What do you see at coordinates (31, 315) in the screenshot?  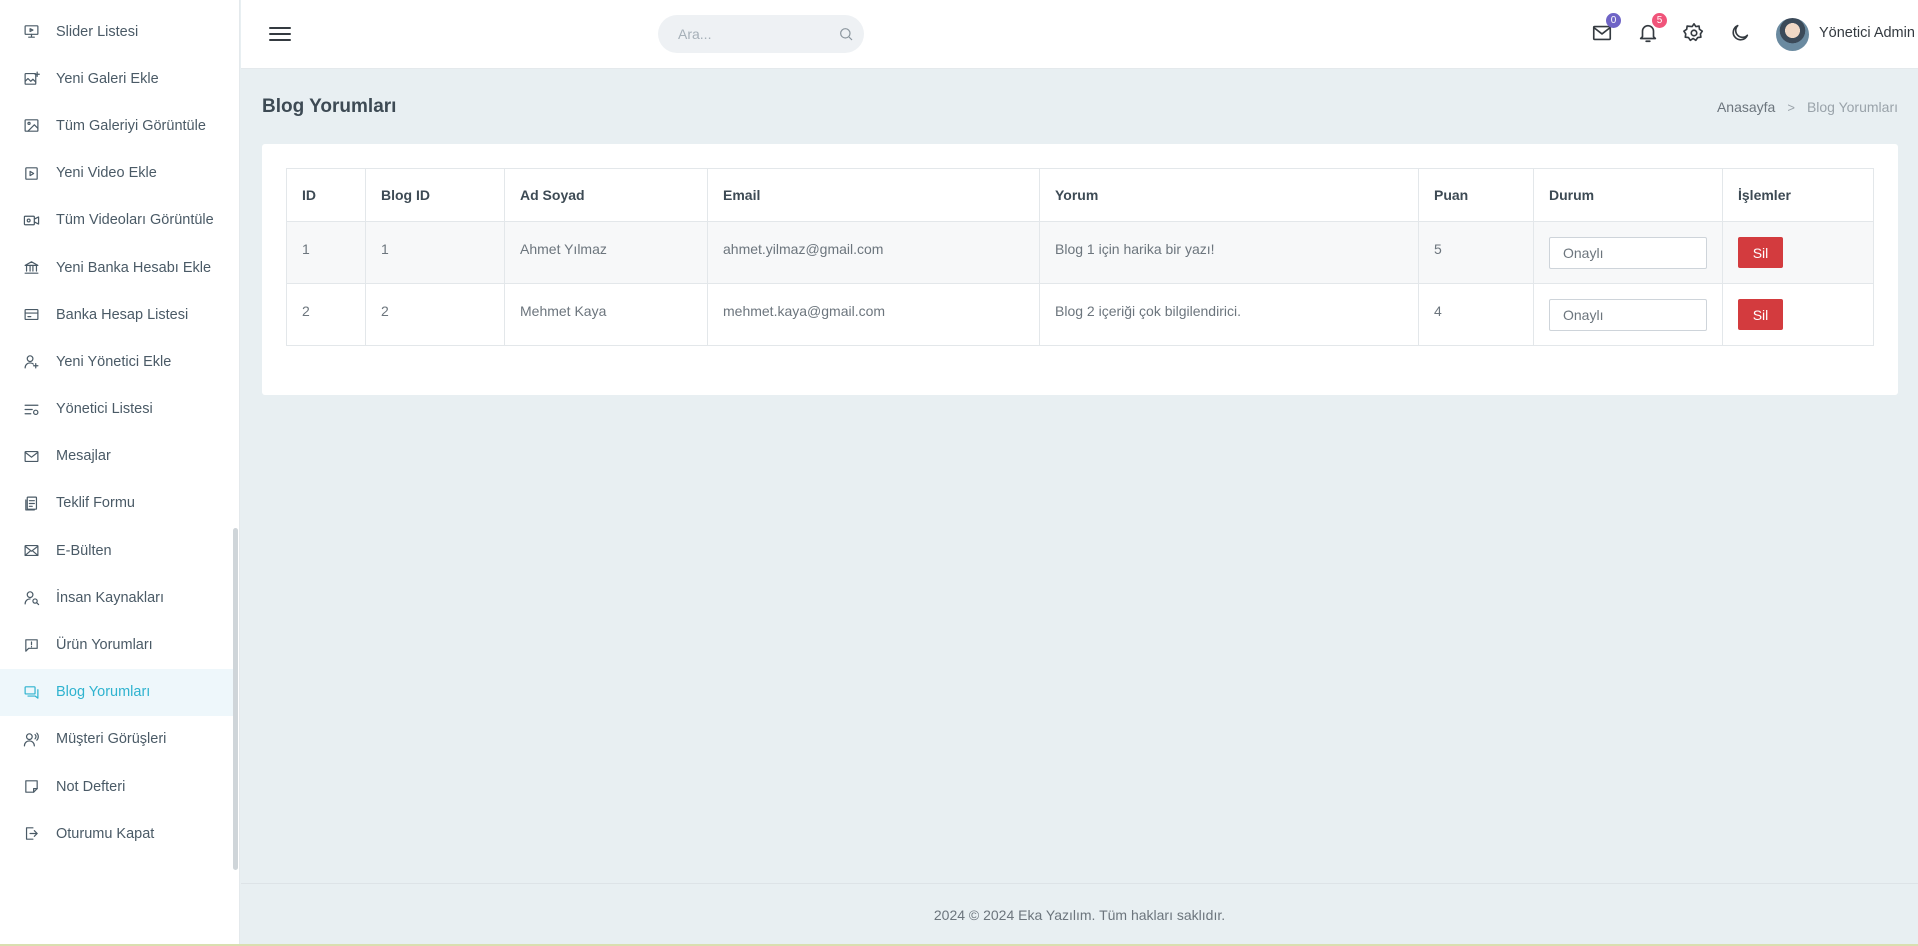 I see `credit-card-icon` at bounding box center [31, 315].